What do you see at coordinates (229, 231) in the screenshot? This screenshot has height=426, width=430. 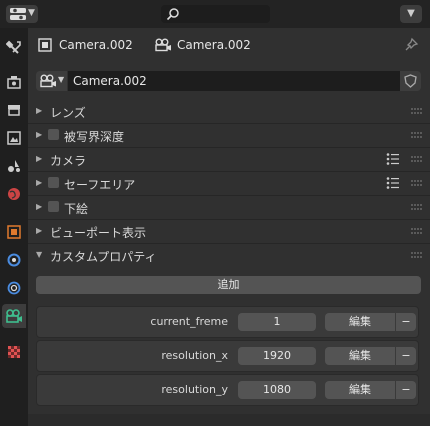 I see `section-viewport-display: ▶ ビューポート表示` at bounding box center [229, 231].